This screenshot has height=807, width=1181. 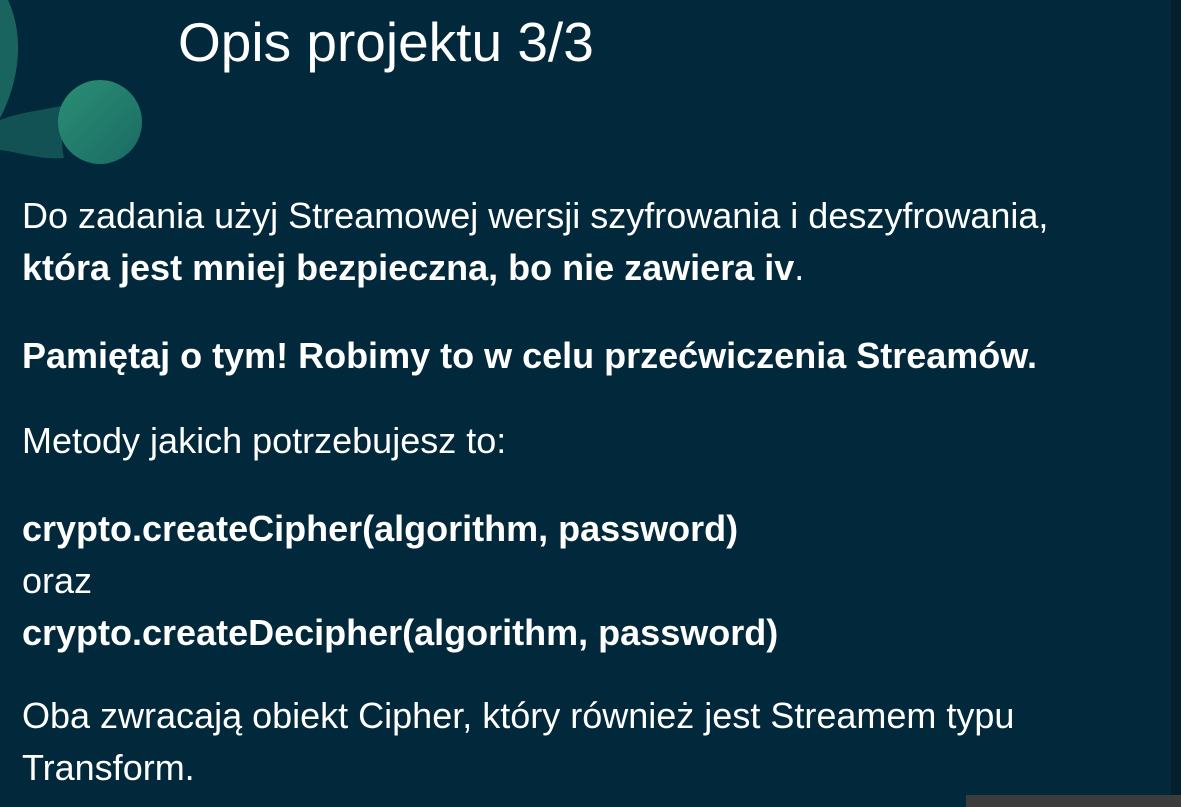 I want to click on paragraph-methods-intro: Metody jakich potrzebujesz to:, so click(x=264, y=440).